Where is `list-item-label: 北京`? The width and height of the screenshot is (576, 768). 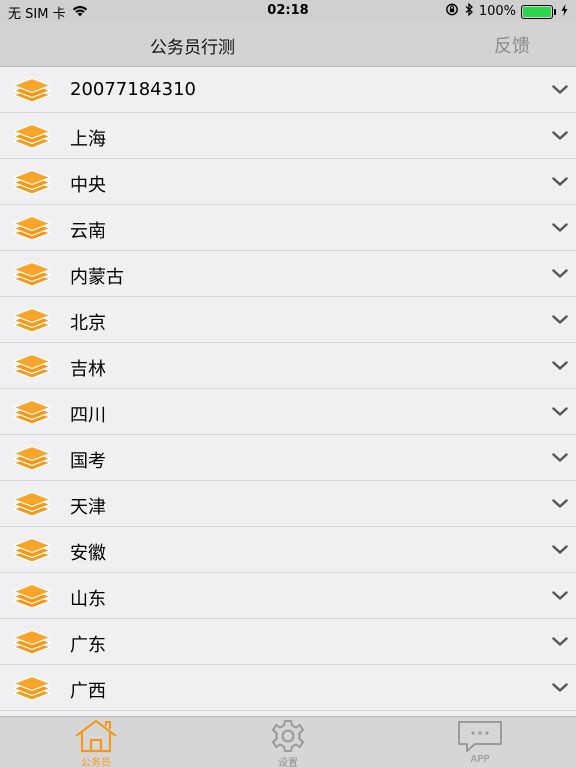 list-item-label: 北京 is located at coordinates (88, 323).